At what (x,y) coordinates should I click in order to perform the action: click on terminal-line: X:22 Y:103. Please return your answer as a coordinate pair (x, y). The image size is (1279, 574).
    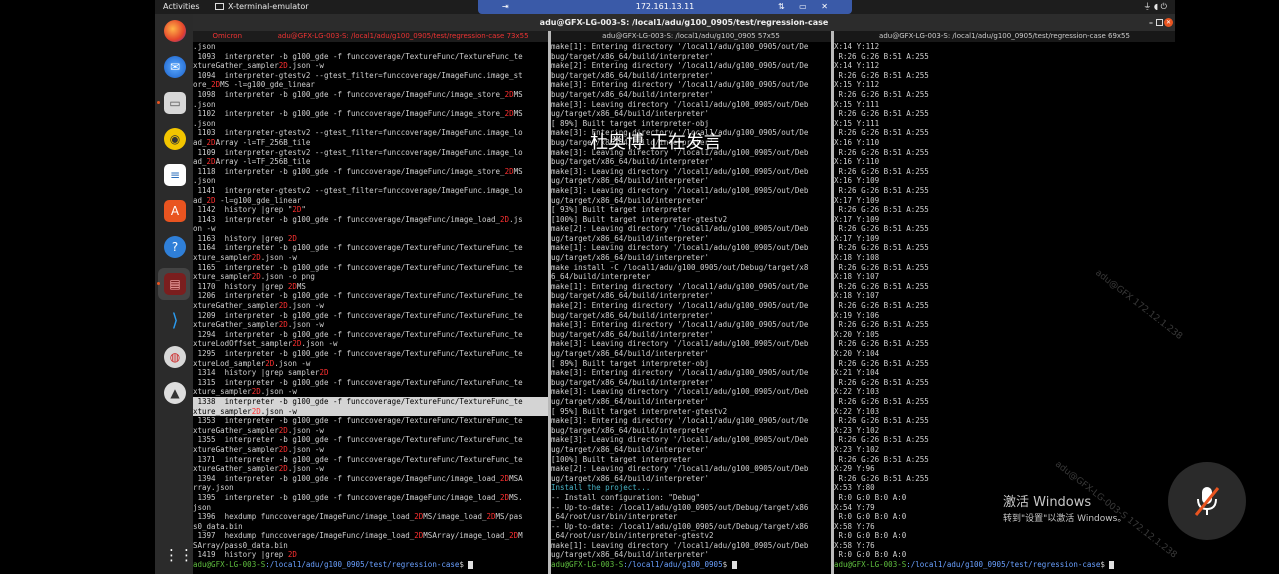
    Looking at the image, I should click on (857, 392).